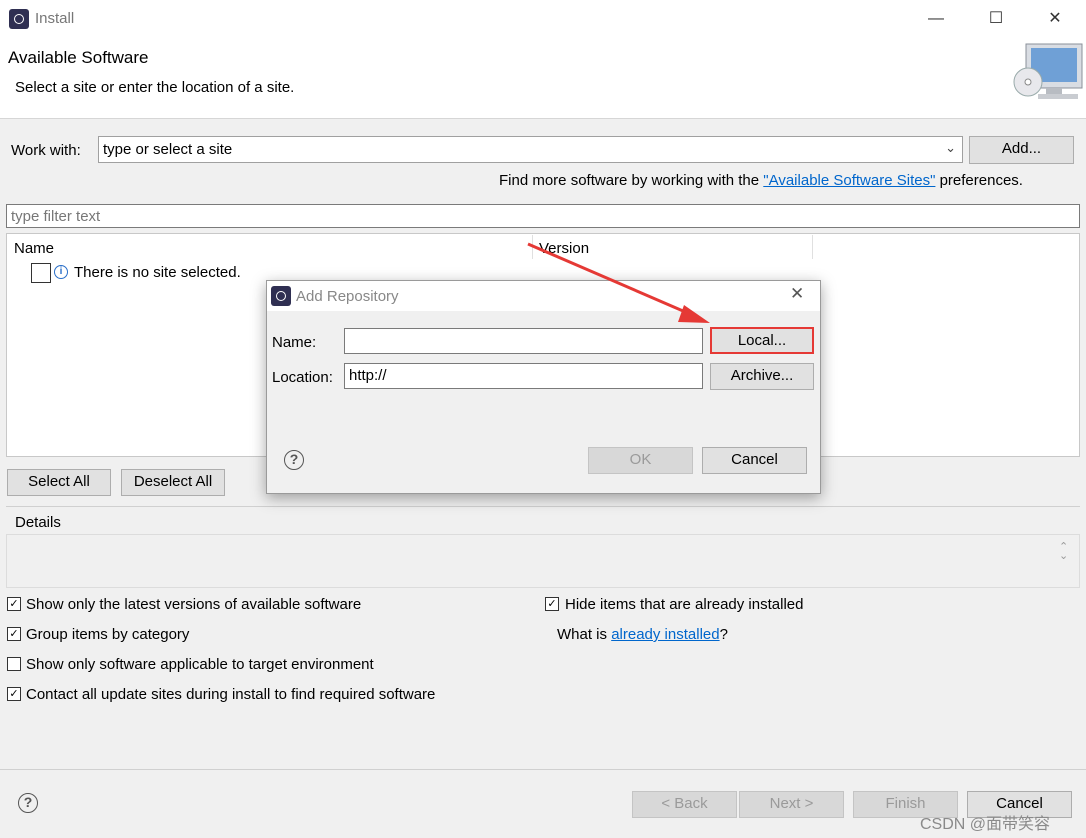  What do you see at coordinates (618, 282) in the screenshot?
I see `annotation-arrow` at bounding box center [618, 282].